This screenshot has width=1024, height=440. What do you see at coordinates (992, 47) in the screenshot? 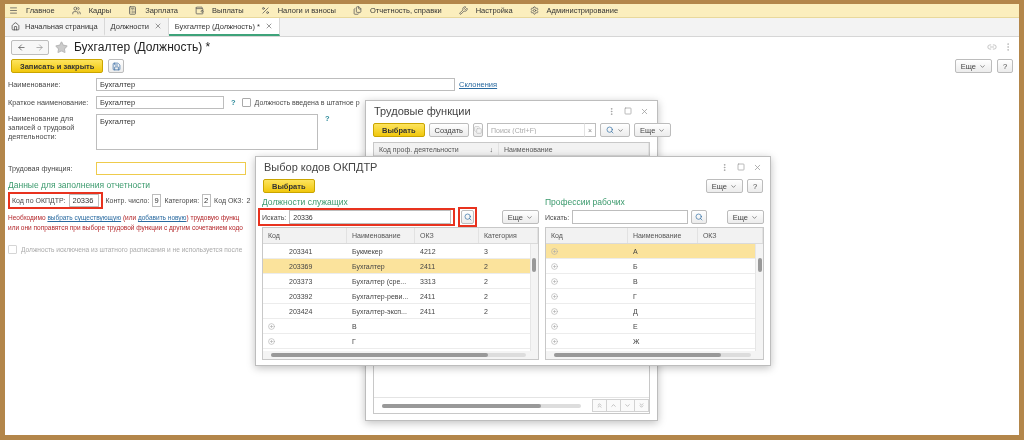
I see `link-icon` at bounding box center [992, 47].